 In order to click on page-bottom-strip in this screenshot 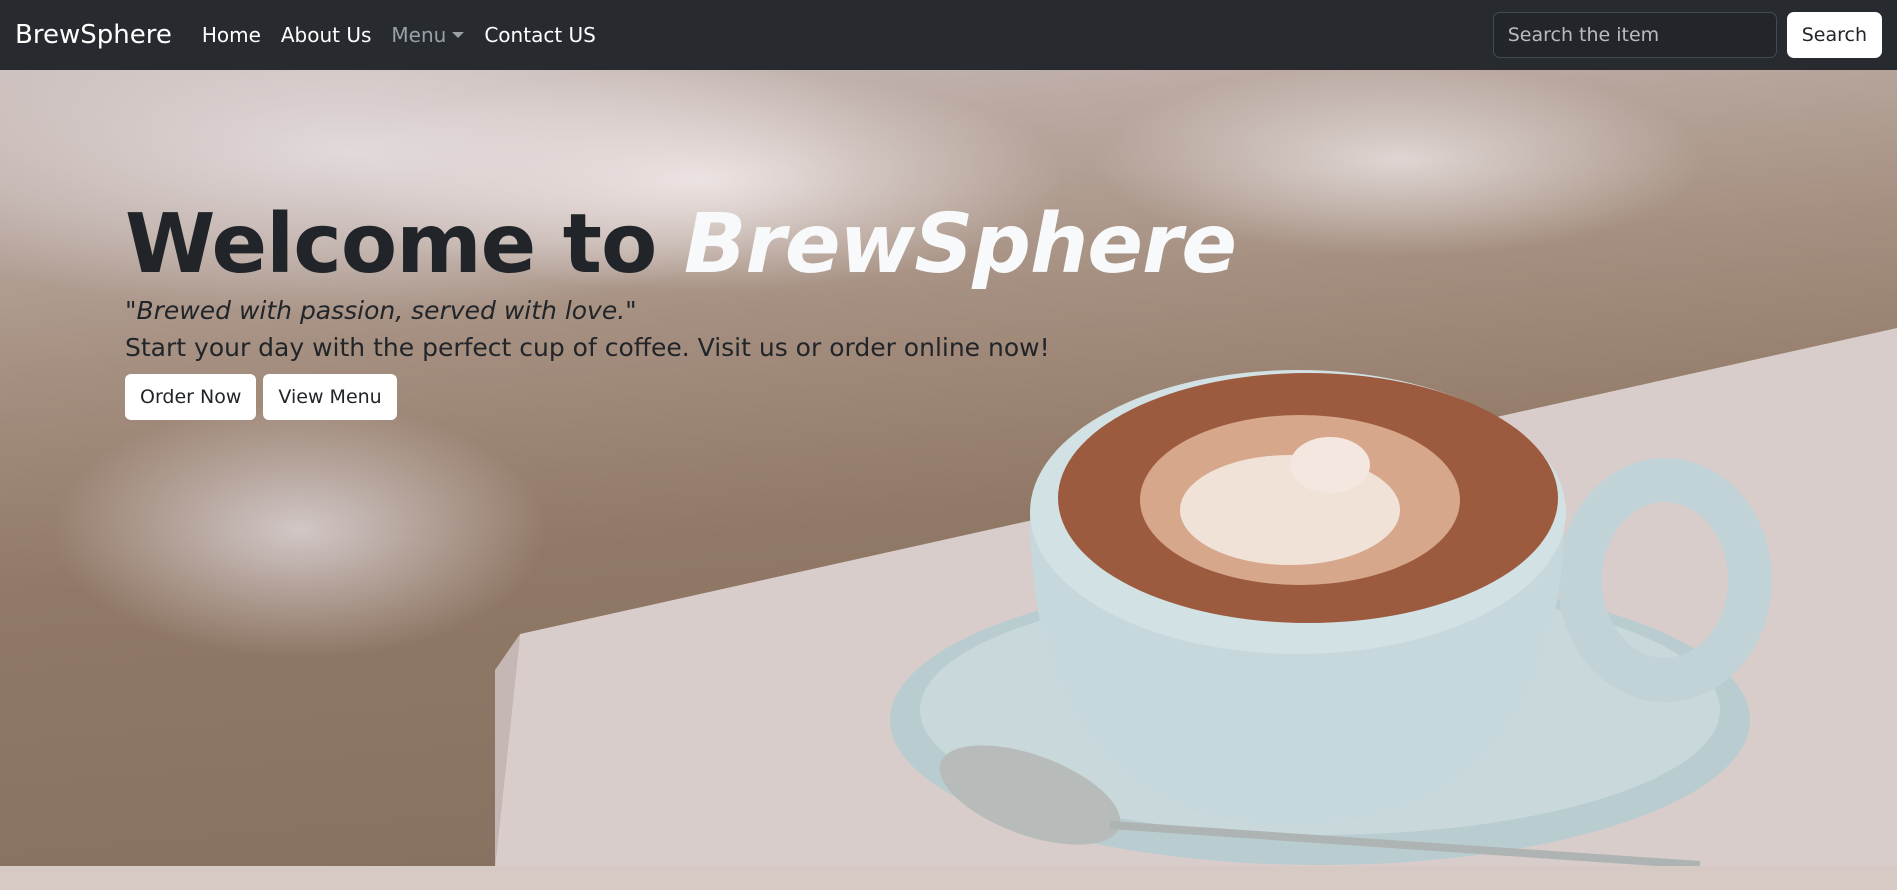, I will do `click(948, 878)`.